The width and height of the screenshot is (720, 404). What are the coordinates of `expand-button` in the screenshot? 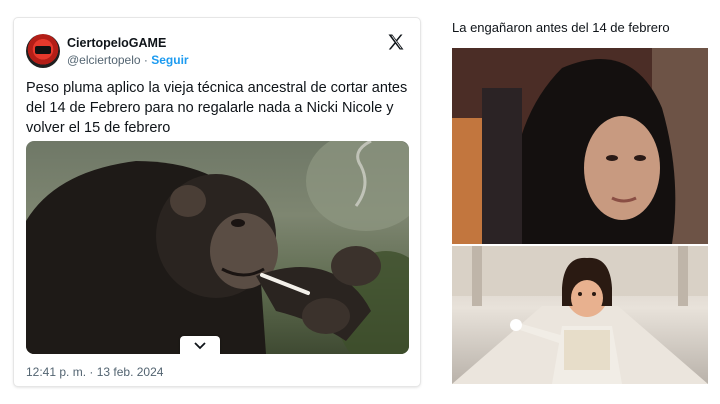 It's located at (200, 345).